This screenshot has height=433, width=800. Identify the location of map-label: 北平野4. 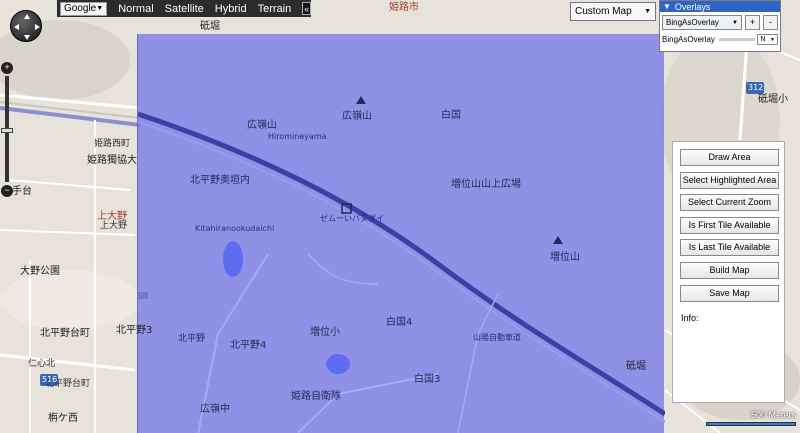
(248, 345).